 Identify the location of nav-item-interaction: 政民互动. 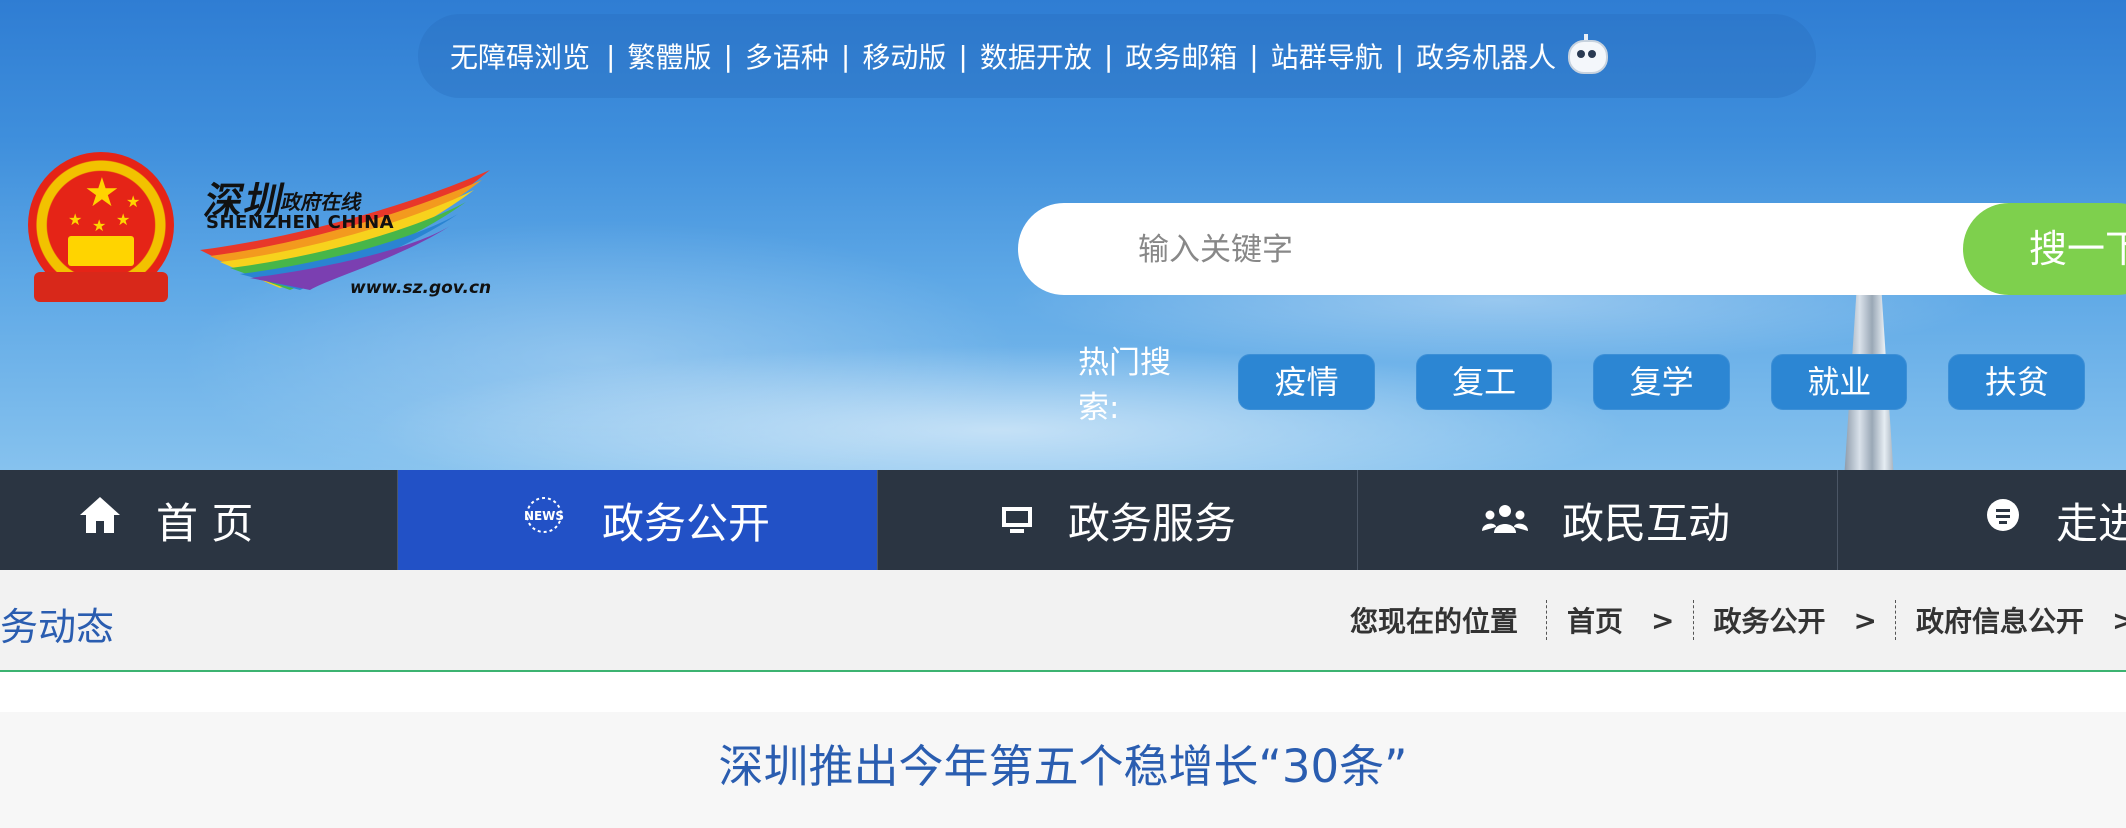
(1598, 520).